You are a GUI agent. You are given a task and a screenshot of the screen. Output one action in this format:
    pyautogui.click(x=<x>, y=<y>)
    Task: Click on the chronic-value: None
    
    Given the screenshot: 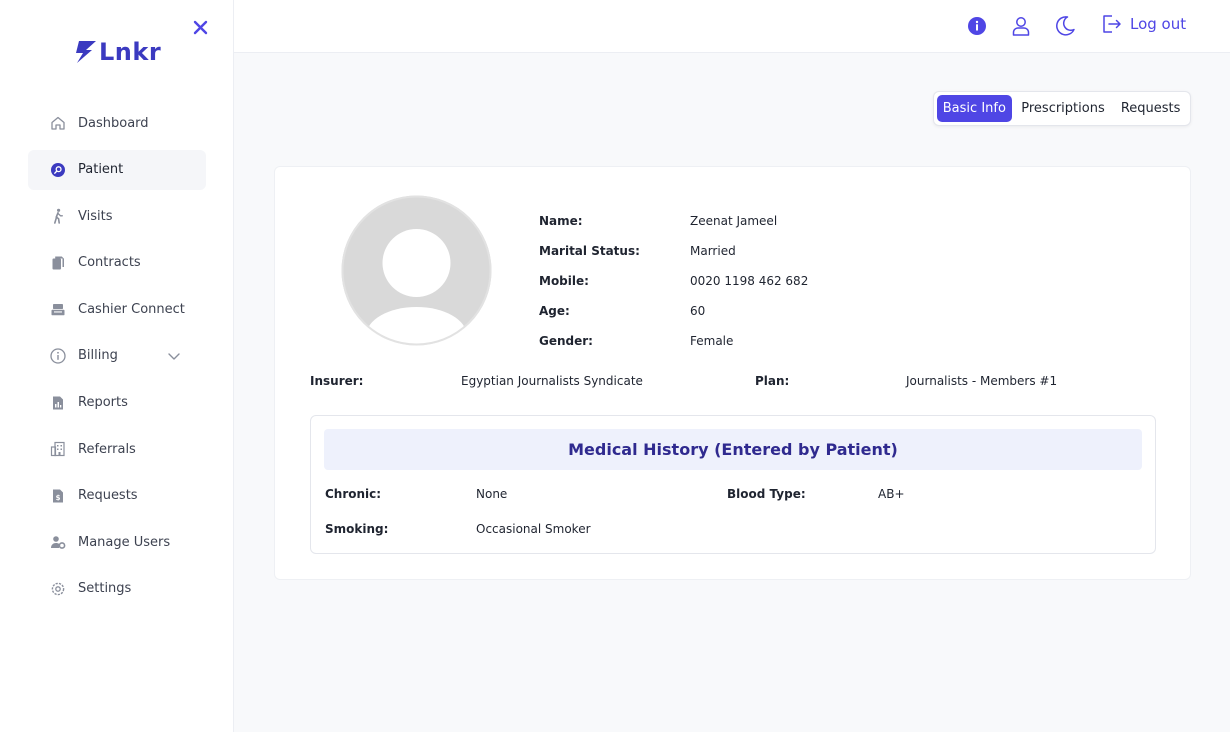 What is the action you would take?
    pyautogui.click(x=492, y=494)
    